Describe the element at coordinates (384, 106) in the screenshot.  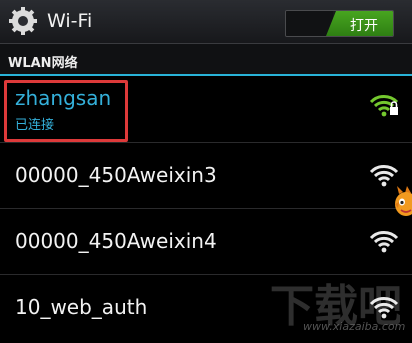
I see `wifi-locked-icon` at that location.